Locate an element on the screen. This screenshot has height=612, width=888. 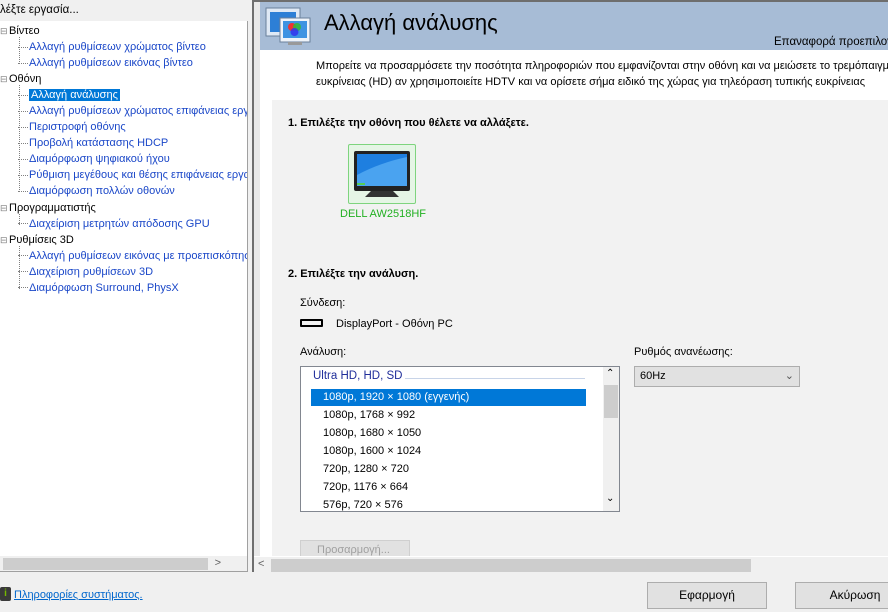
displayport-icon is located at coordinates (311, 323).